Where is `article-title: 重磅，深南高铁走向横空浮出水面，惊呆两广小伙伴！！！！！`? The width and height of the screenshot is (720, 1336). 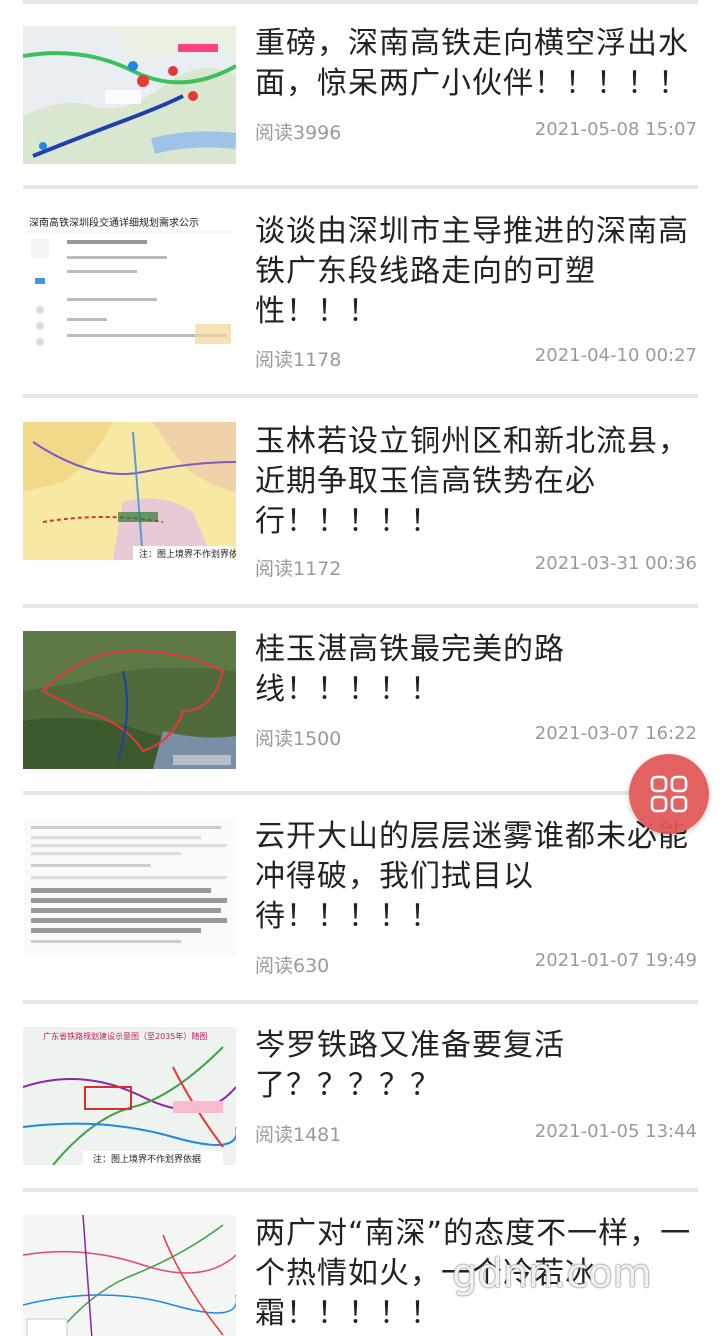
article-title: 重磅，深南高铁走向横空浮出水面，惊呆两广小伙伴！！！！！ is located at coordinates (477, 64).